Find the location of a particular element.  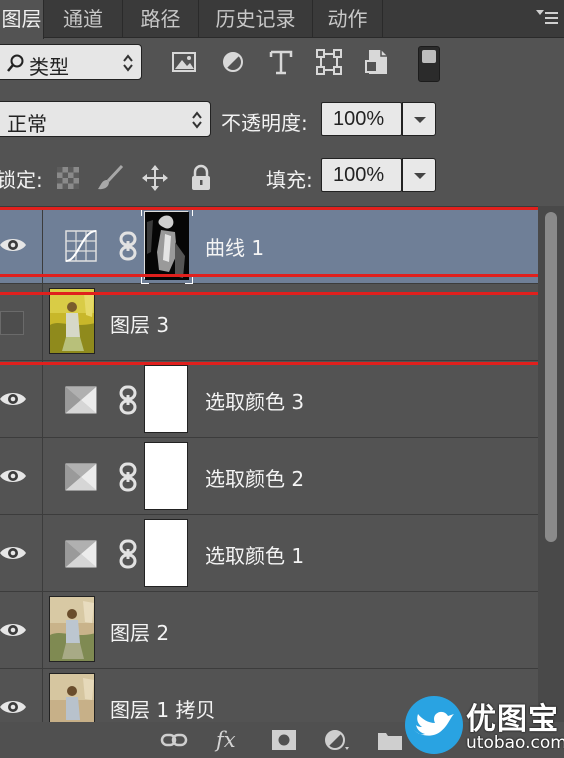

layer-row: 选取颜色 2 is located at coordinates (269, 476).